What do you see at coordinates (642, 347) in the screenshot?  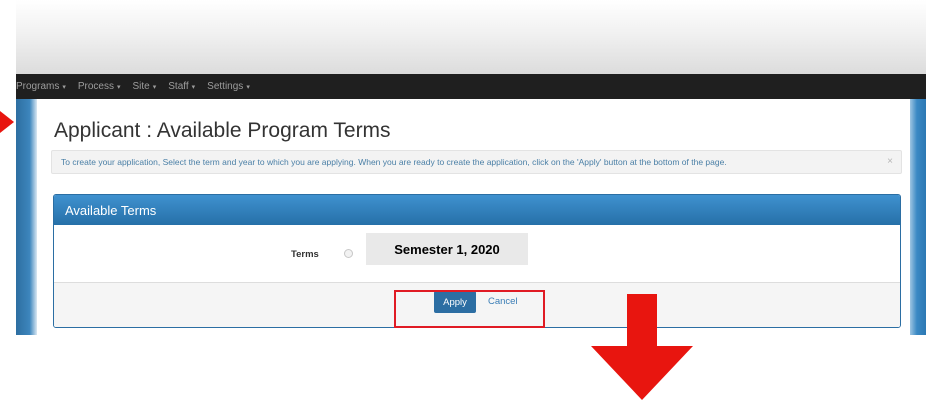 I see `down-red-arrow-icon` at bounding box center [642, 347].